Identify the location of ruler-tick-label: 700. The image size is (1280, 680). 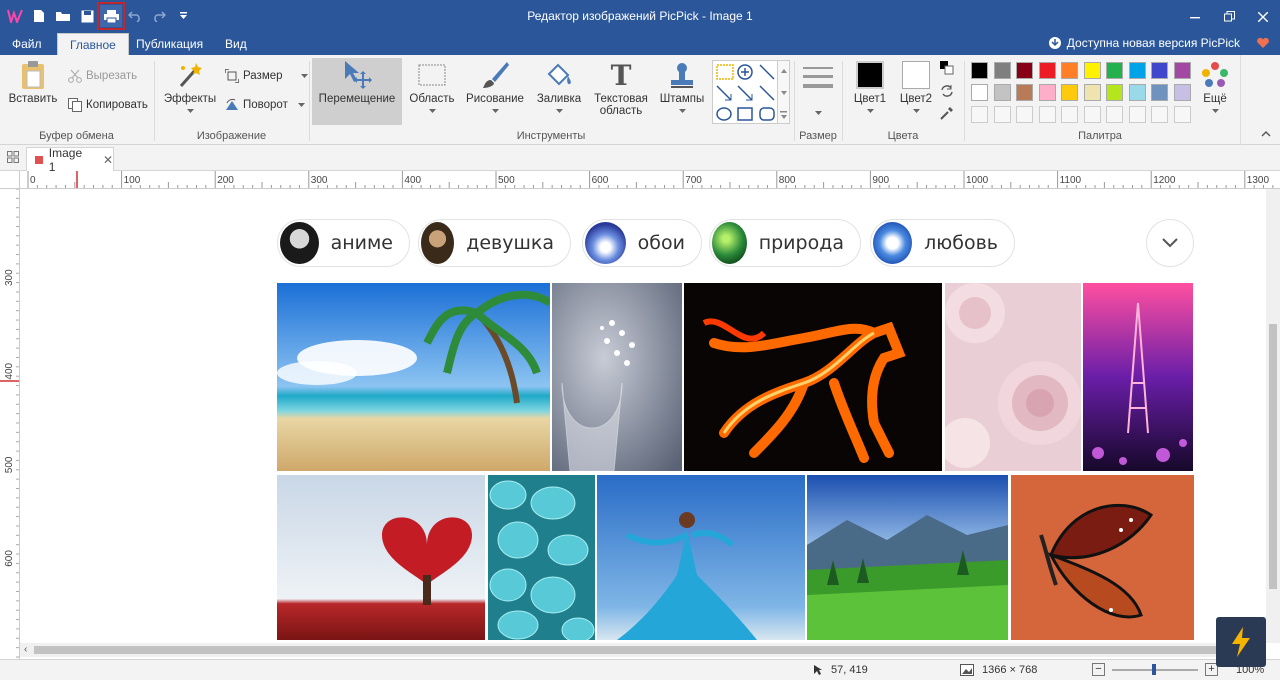
(693, 180).